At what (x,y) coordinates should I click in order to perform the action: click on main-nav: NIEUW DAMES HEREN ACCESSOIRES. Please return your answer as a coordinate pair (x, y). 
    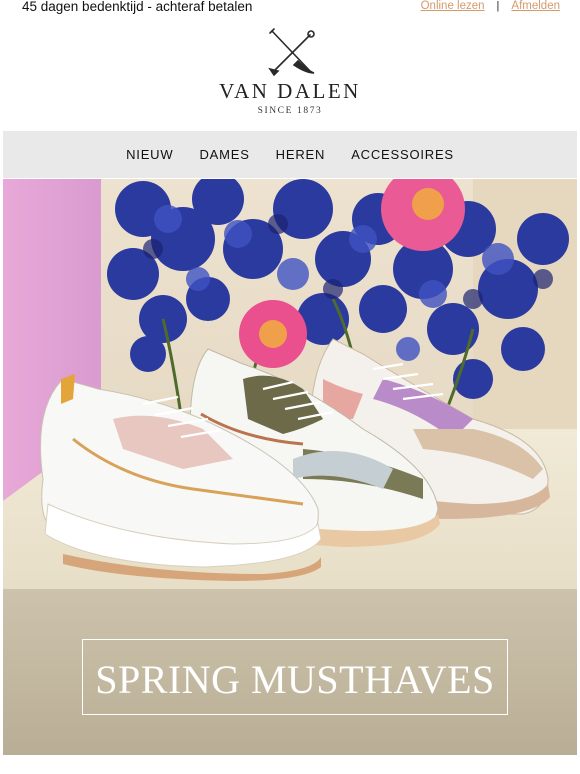
    Looking at the image, I should click on (290, 154).